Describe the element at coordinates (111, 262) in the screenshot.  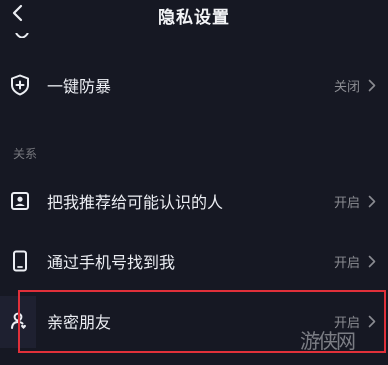
I see `row-label: 通过手机号找到我` at that location.